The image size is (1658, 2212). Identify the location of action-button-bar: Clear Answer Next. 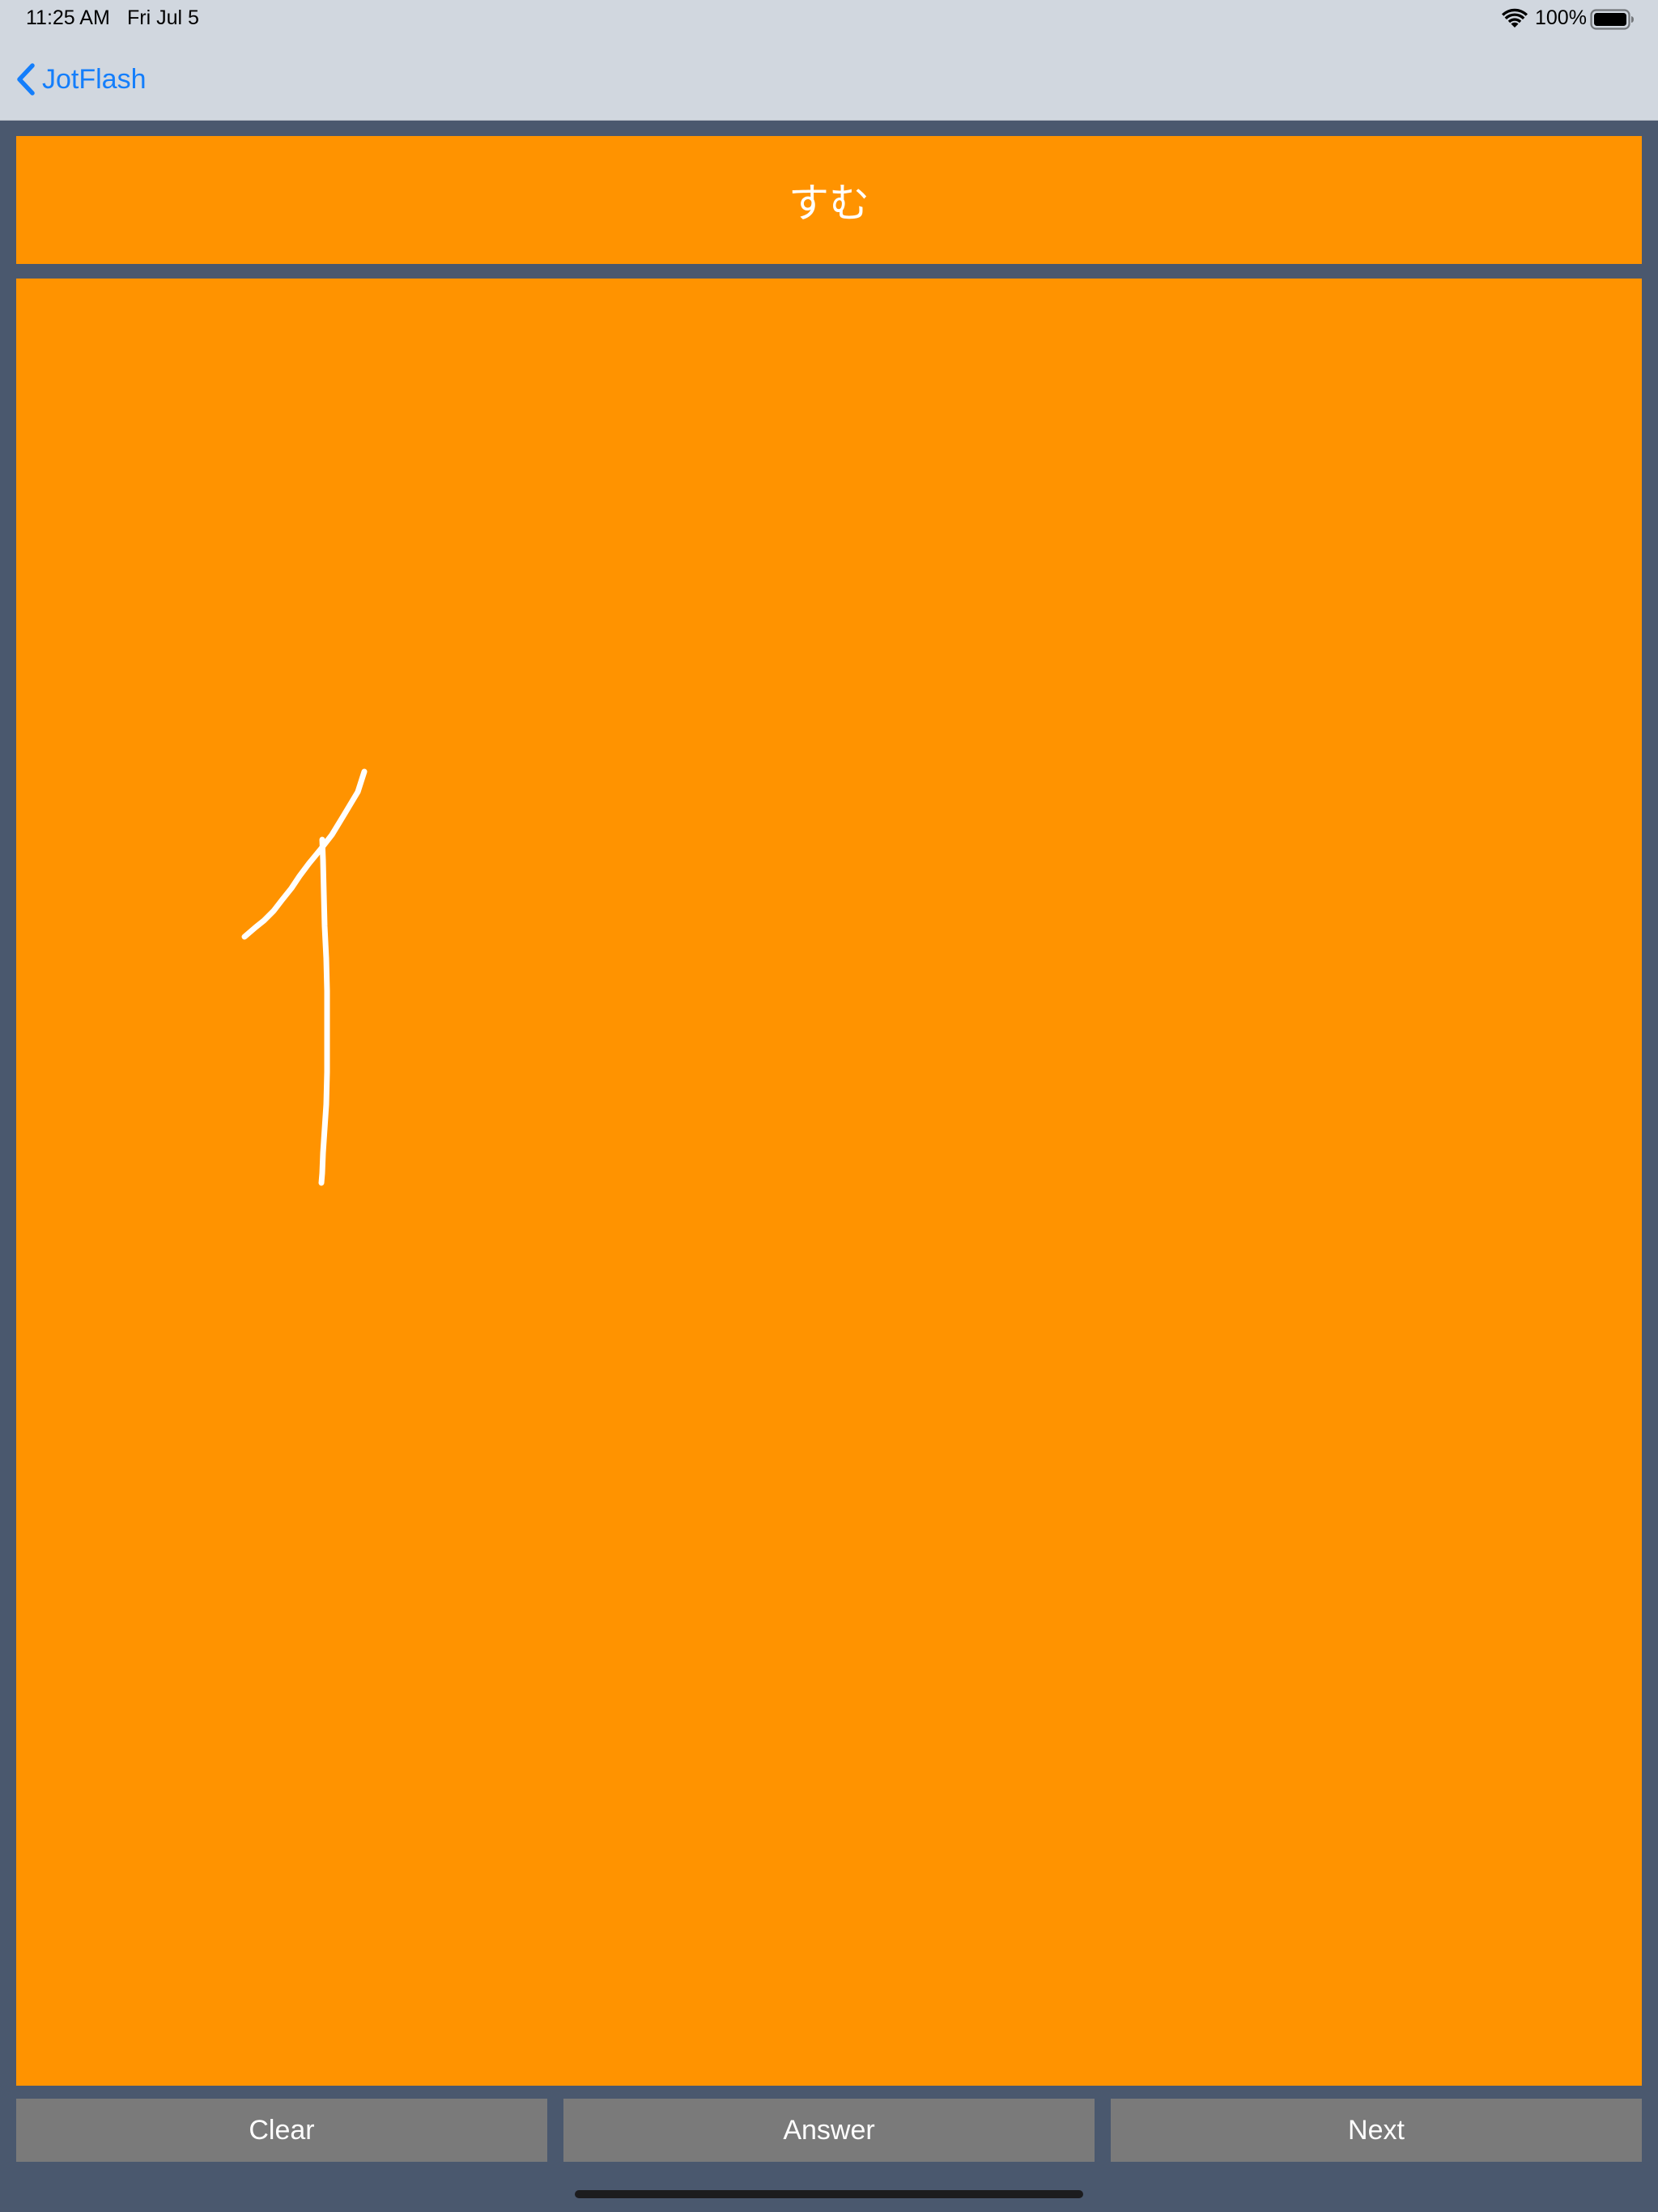
(829, 2131).